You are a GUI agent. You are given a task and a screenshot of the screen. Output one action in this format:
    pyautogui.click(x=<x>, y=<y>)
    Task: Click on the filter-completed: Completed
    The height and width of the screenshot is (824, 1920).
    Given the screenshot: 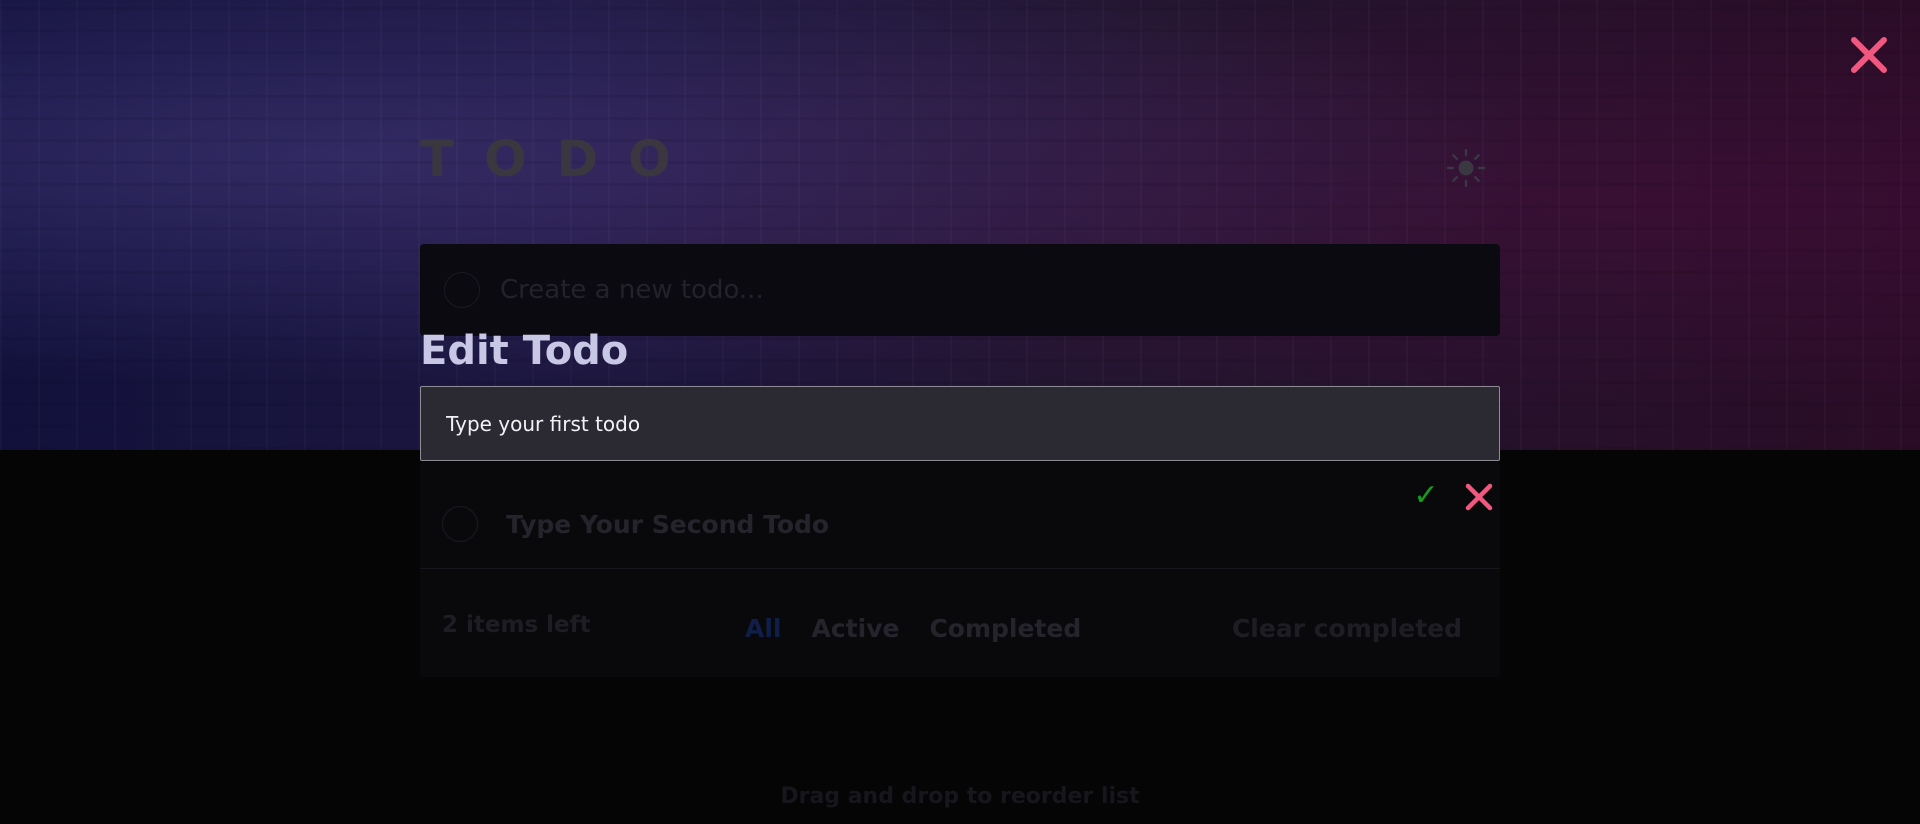 What is the action you would take?
    pyautogui.click(x=1005, y=628)
    